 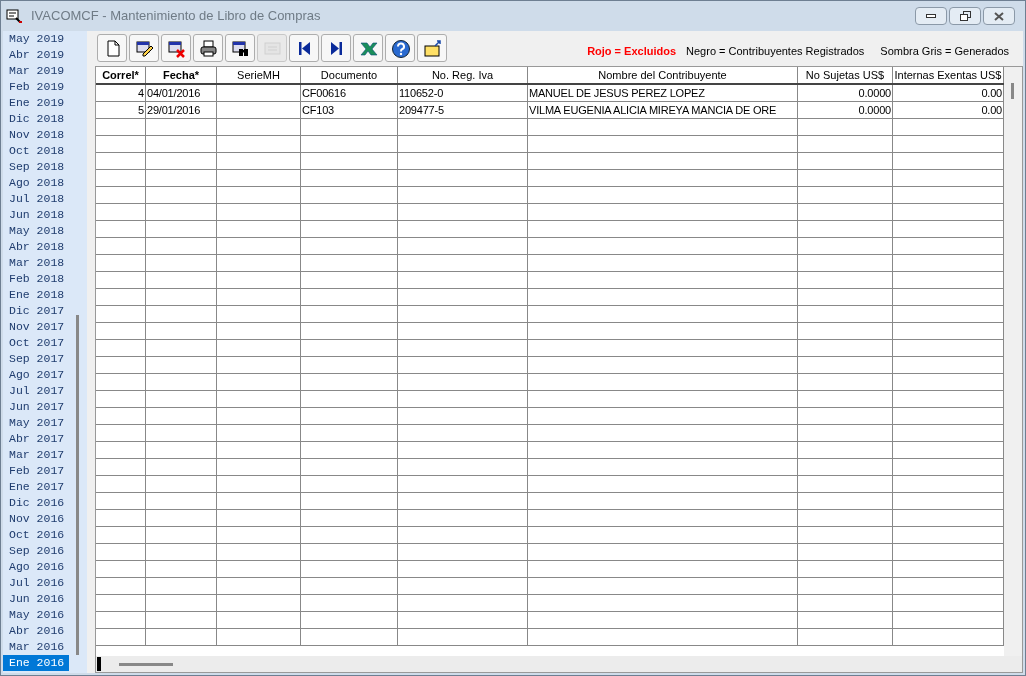 What do you see at coordinates (36, 327) in the screenshot?
I see `period-item: Nov 2017` at bounding box center [36, 327].